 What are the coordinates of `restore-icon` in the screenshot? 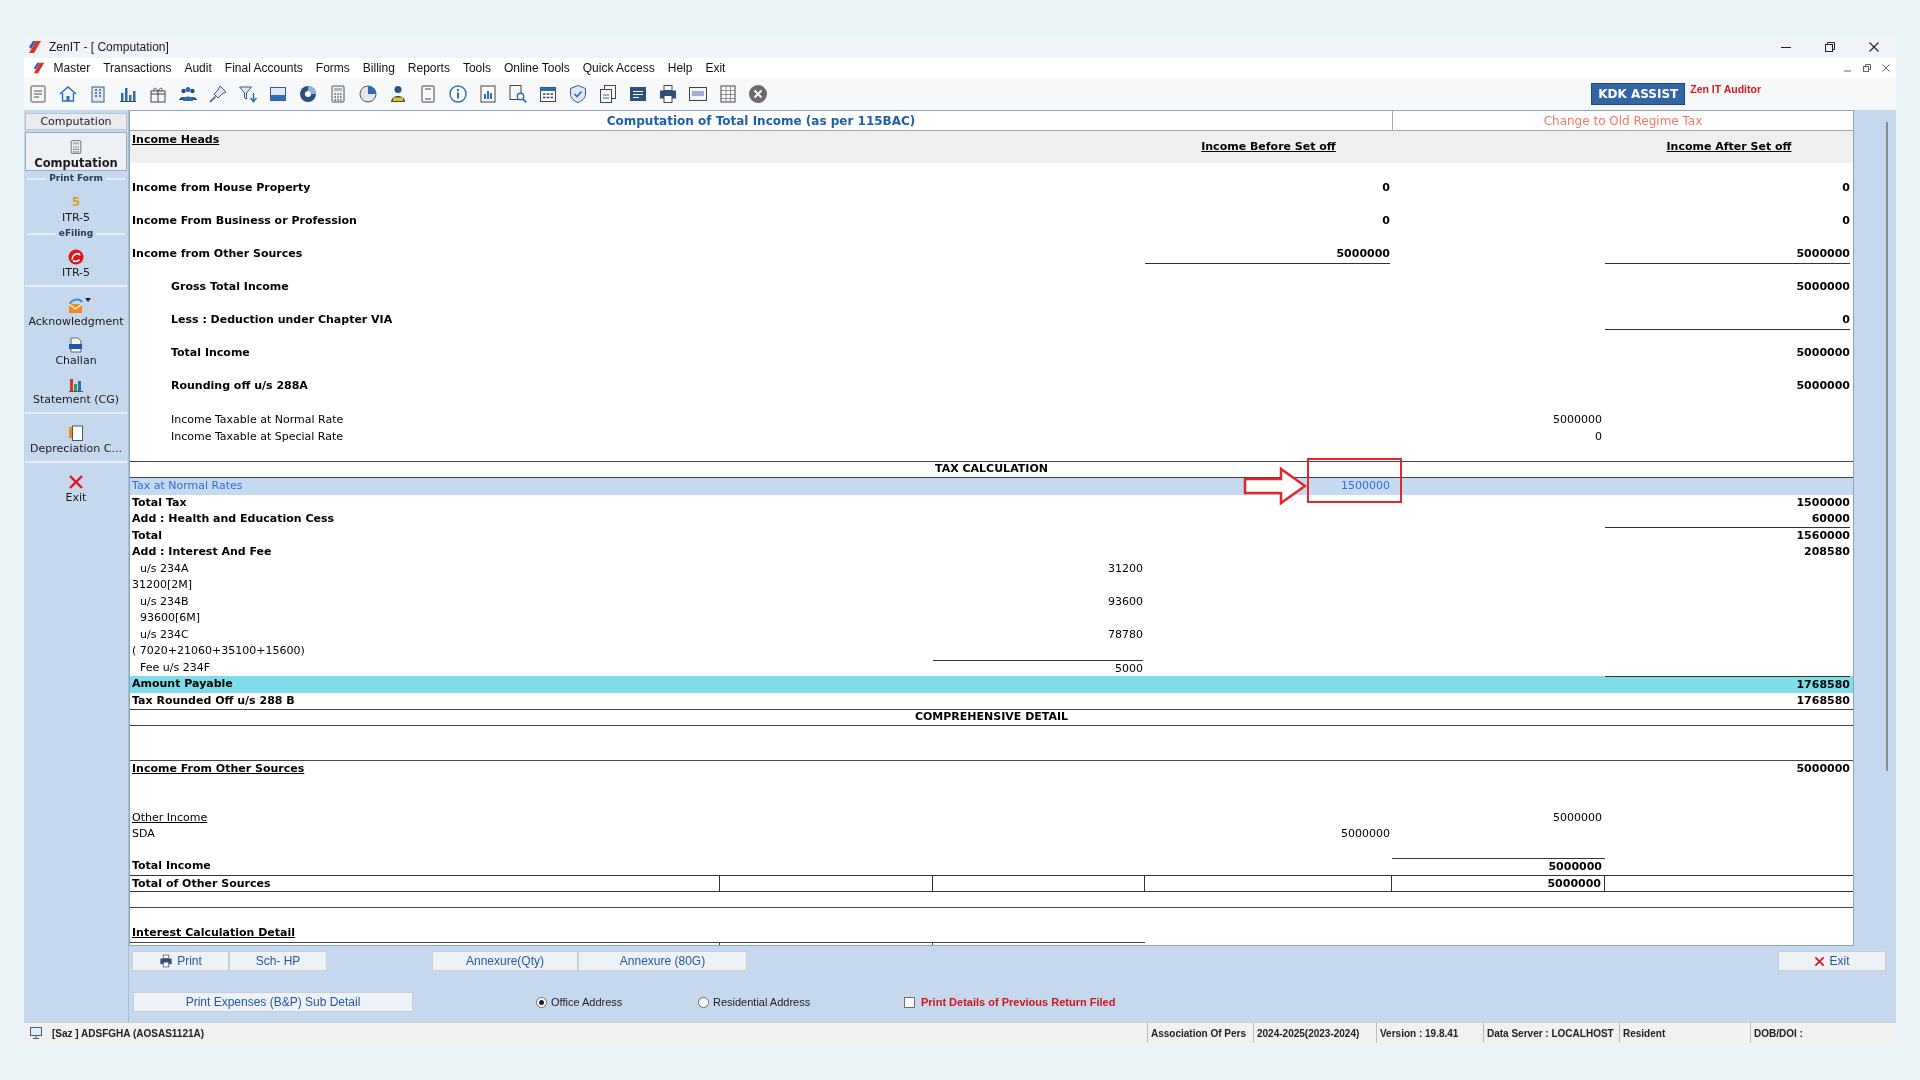 It's located at (1867, 68).